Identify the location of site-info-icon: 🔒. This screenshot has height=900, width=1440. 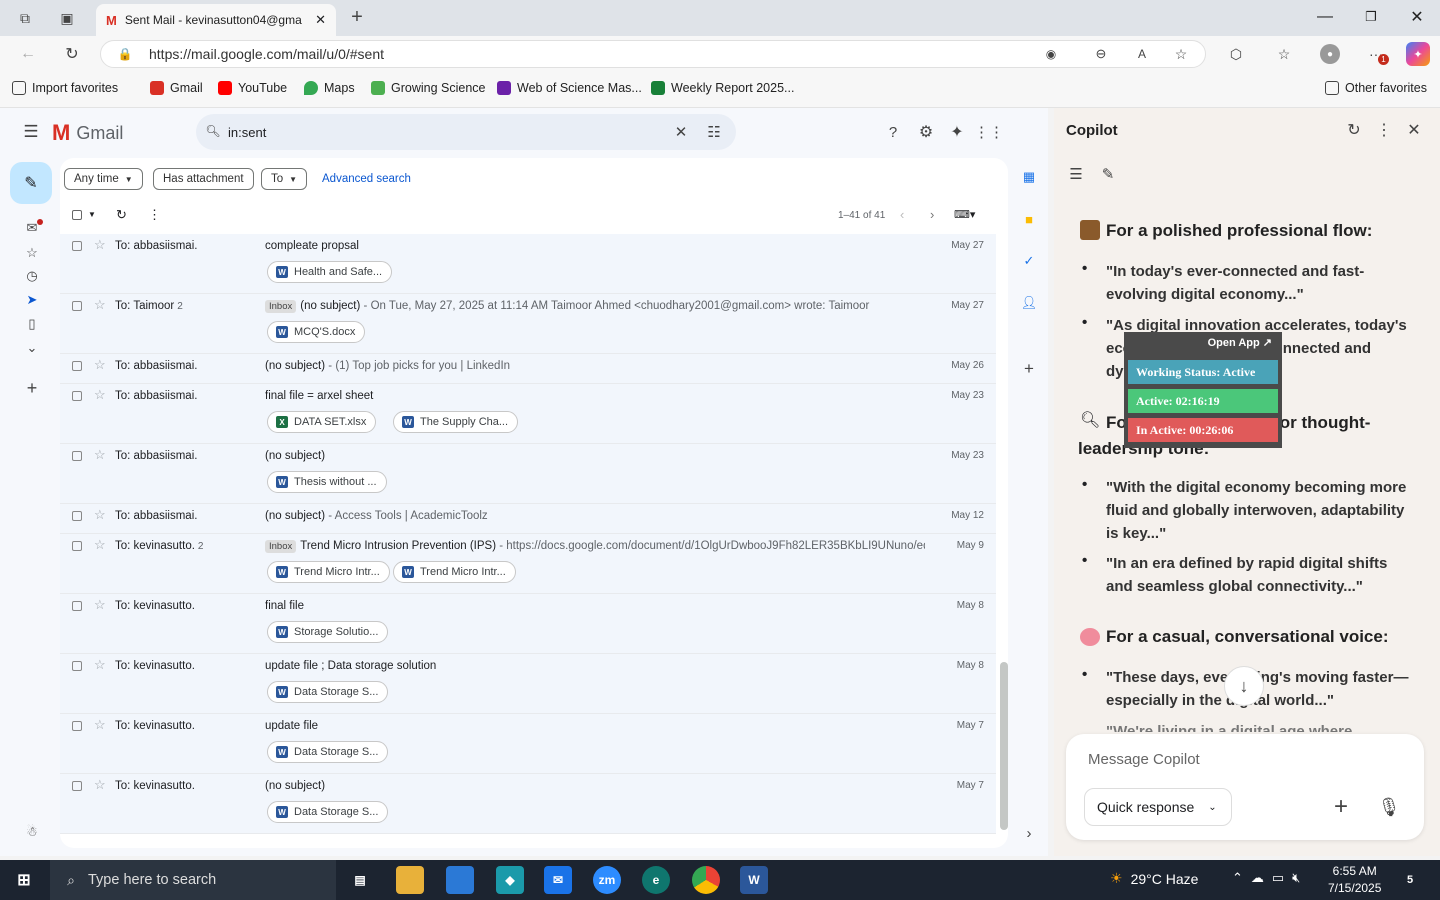
(125, 54).